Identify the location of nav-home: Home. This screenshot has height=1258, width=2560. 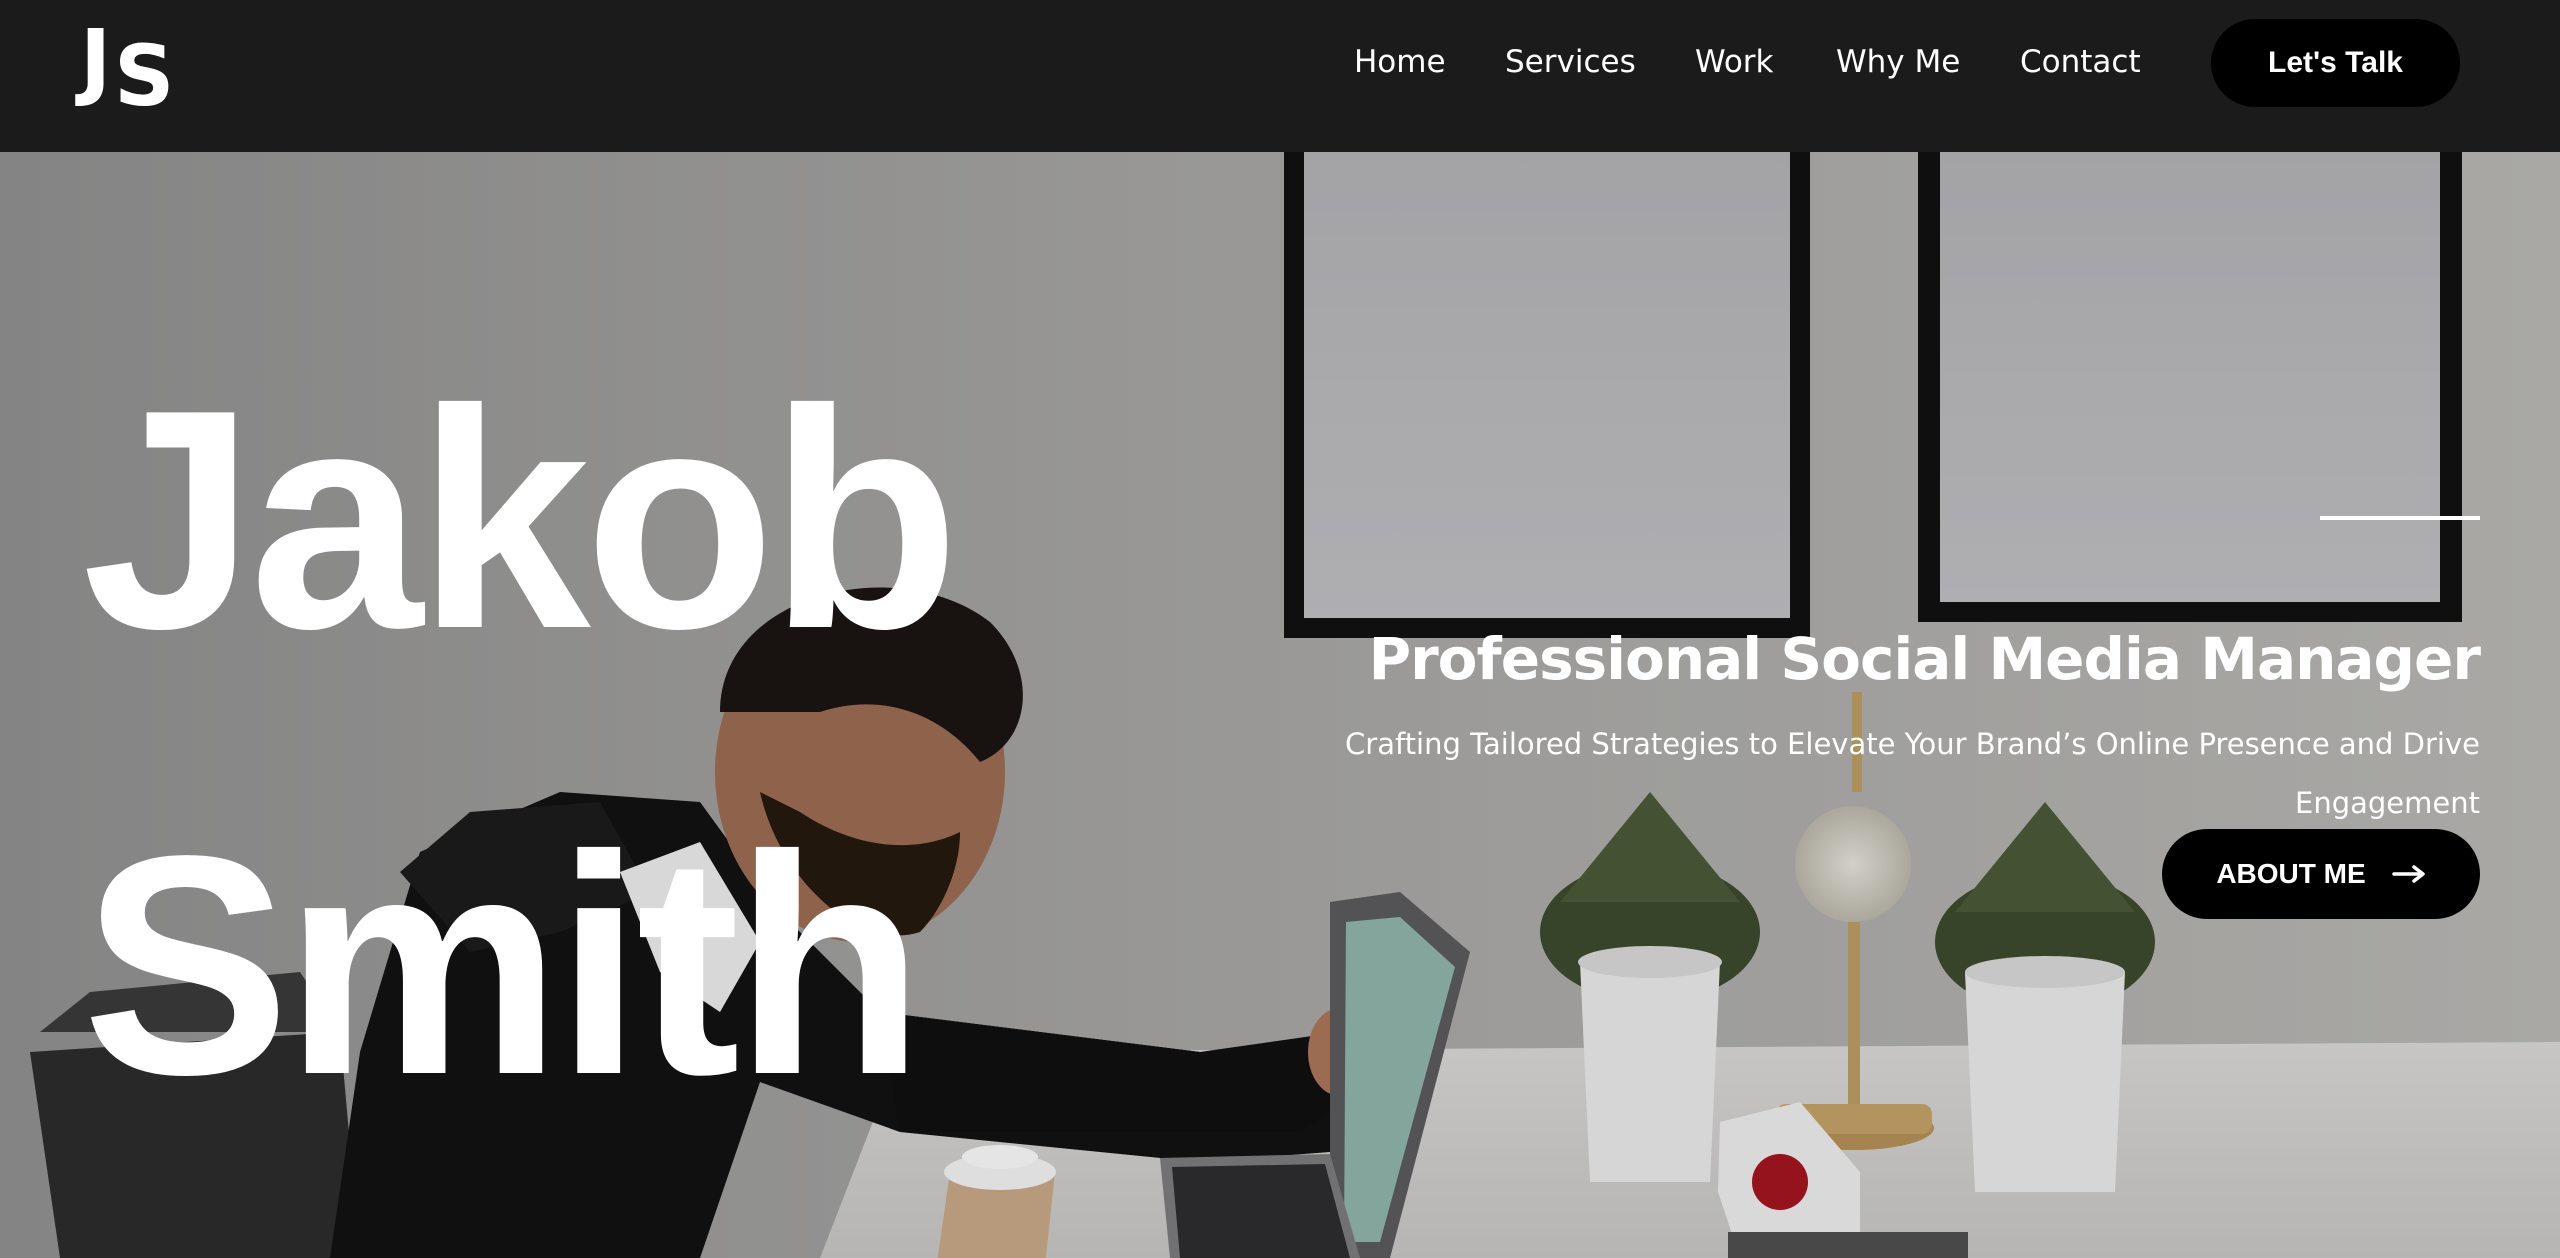
(1400, 62).